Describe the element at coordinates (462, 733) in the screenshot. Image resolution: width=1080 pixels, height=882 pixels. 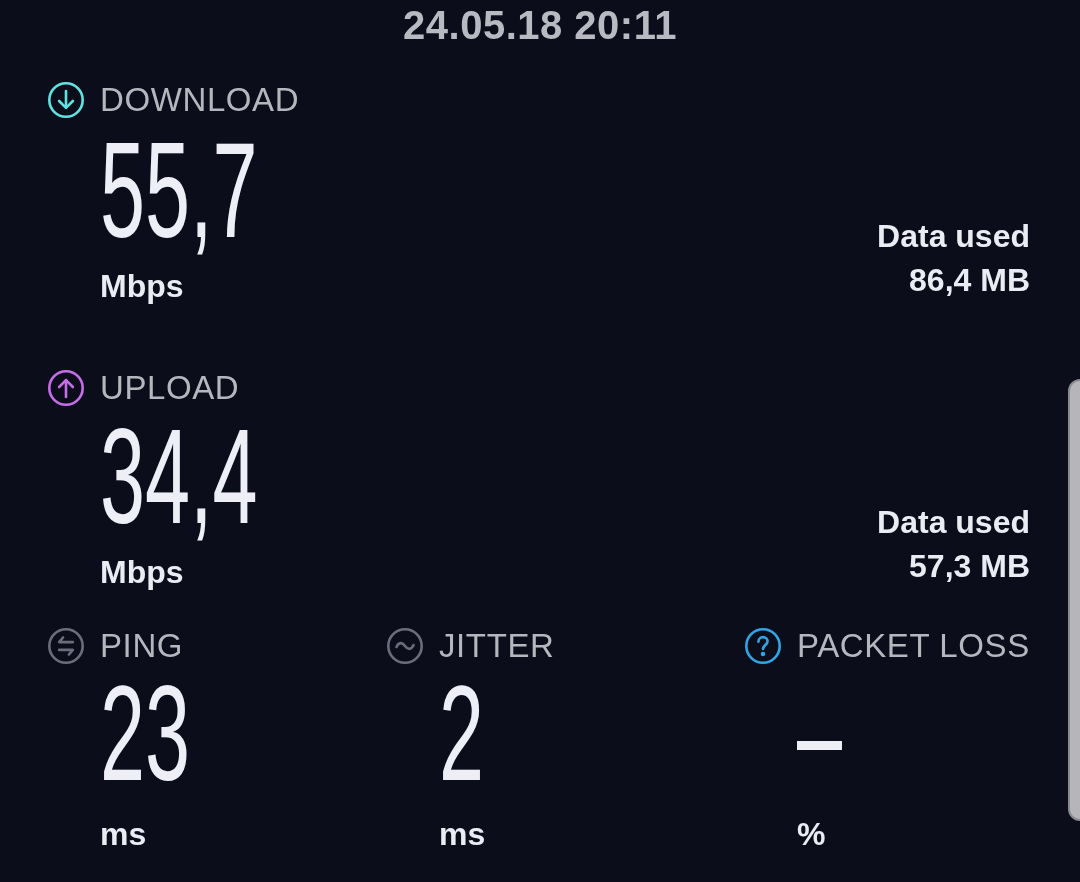
I see `metric-value: 2` at that location.